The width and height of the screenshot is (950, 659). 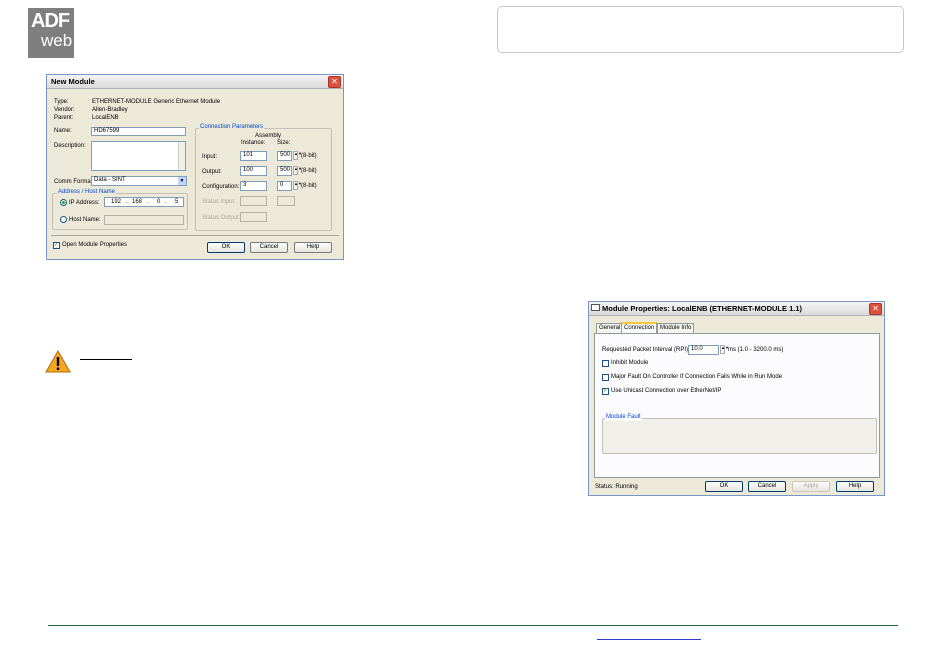 I want to click on comm-format-value: Data - SINT, so click(x=110, y=180).